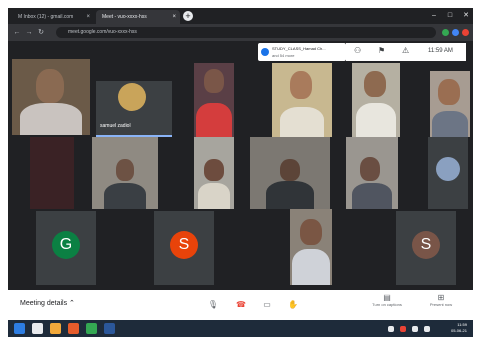 Image resolution: width=481 pixels, height=337 pixels. What do you see at coordinates (246, 32) in the screenshot?
I see `url-input: meet.google.com/vuo-xxxx-hss` at bounding box center [246, 32].